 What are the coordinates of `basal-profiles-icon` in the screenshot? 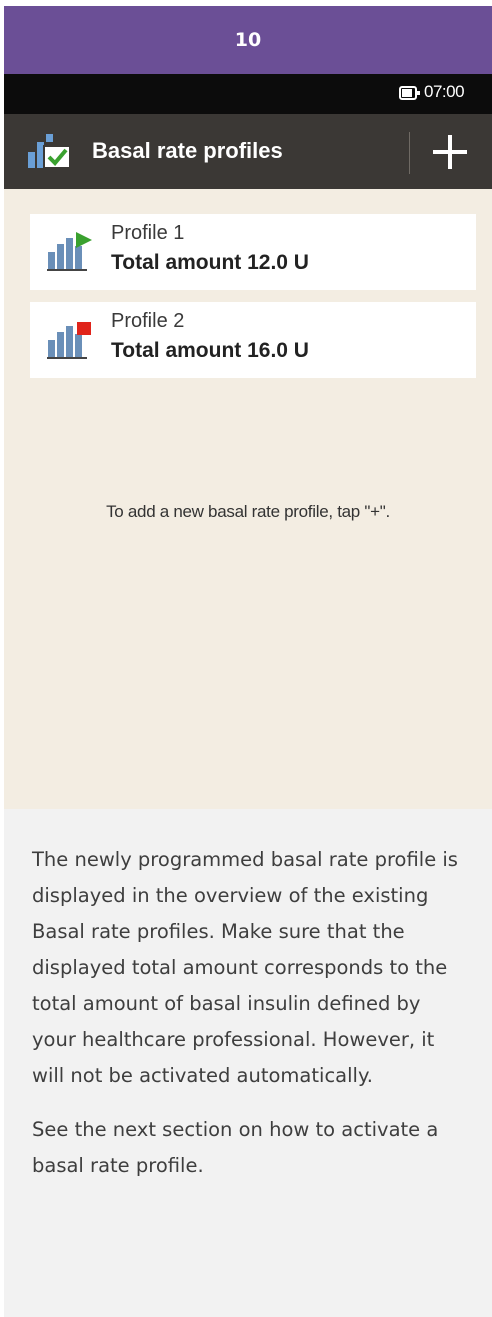 It's located at (49, 153).